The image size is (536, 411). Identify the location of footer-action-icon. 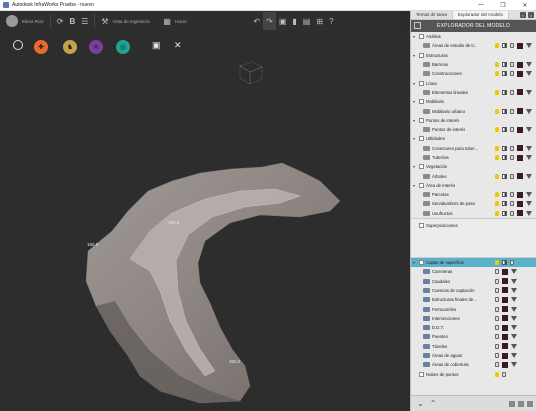
(521, 403).